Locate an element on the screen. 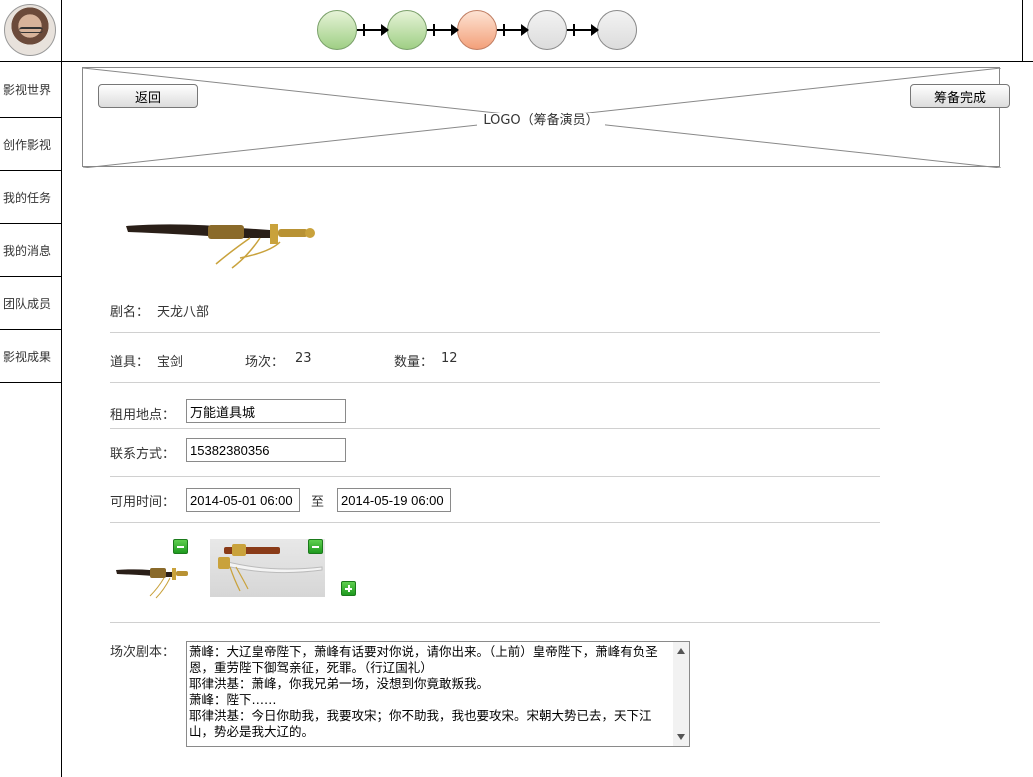 The height and width of the screenshot is (777, 1033). title-value: 天龙八部 is located at coordinates (183, 312).